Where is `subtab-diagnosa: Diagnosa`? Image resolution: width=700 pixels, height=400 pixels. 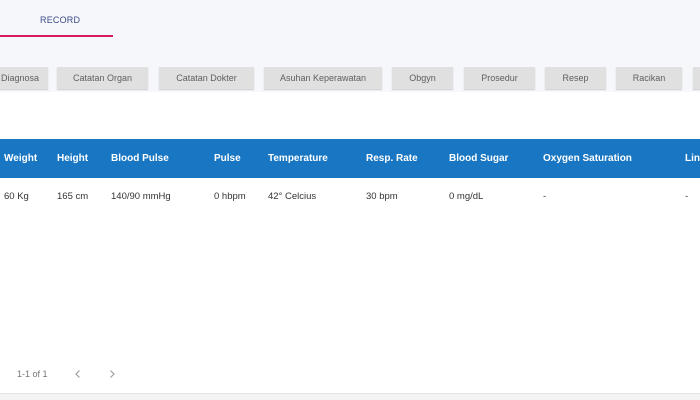 subtab-diagnosa: Diagnosa is located at coordinates (24, 78).